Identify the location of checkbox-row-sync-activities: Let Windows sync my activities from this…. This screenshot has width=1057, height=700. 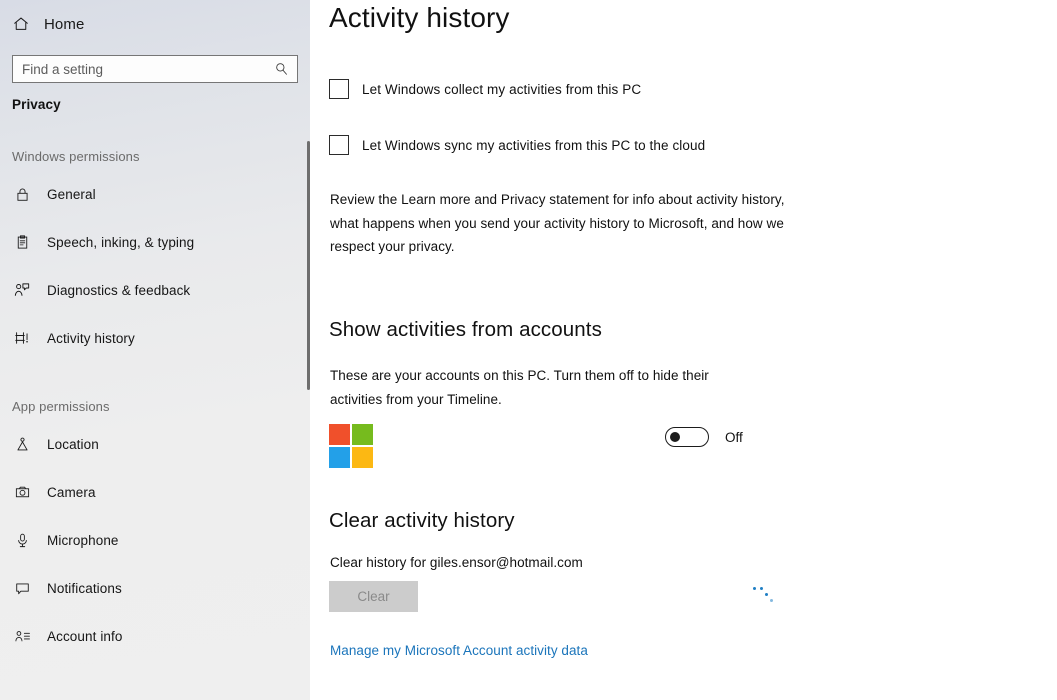
(517, 145).